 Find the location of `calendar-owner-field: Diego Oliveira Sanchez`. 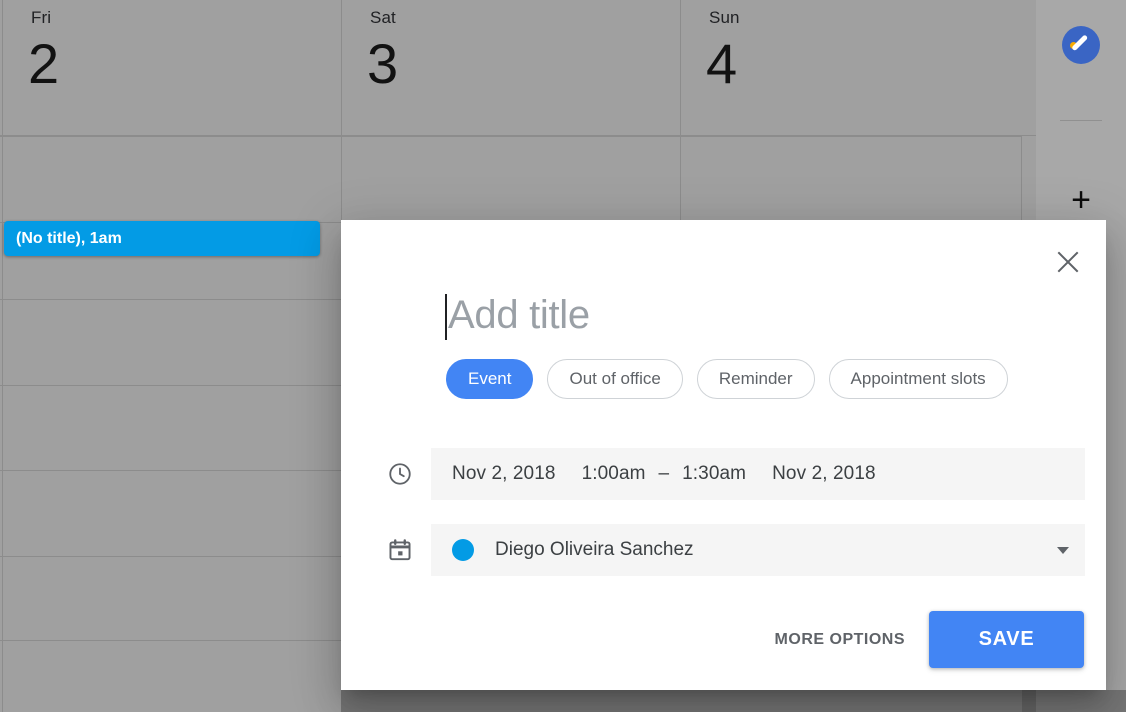

calendar-owner-field: Diego Oliveira Sanchez is located at coordinates (758, 550).